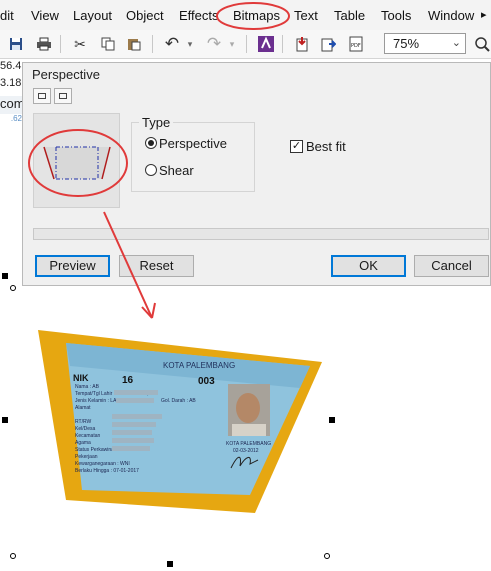 The image size is (491, 571). I want to click on redaction-bars, so click(137, 420).